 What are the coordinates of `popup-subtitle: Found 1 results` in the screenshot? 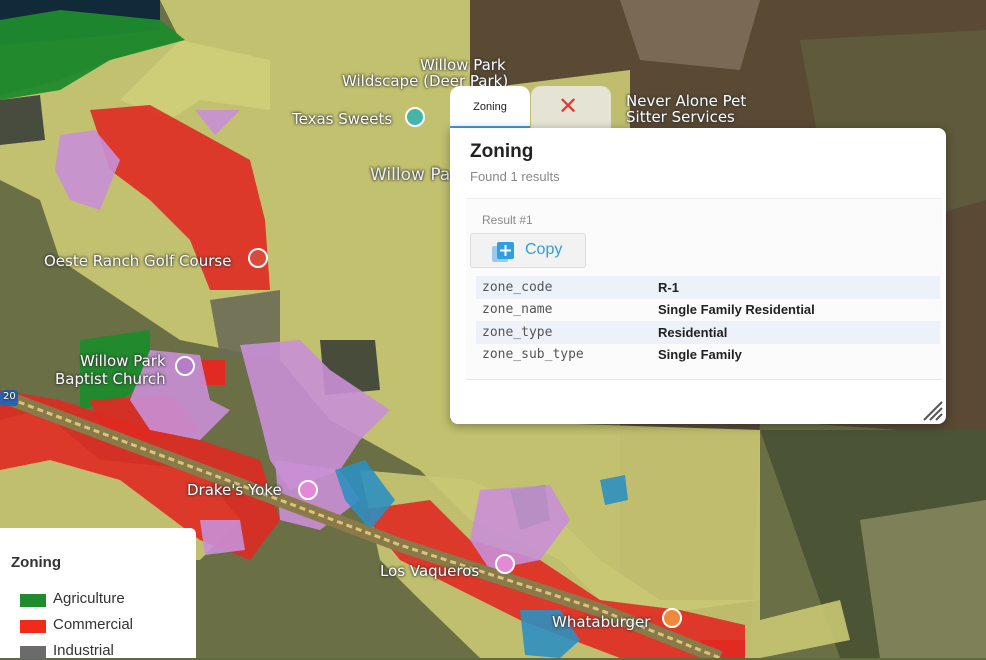 It's located at (515, 176).